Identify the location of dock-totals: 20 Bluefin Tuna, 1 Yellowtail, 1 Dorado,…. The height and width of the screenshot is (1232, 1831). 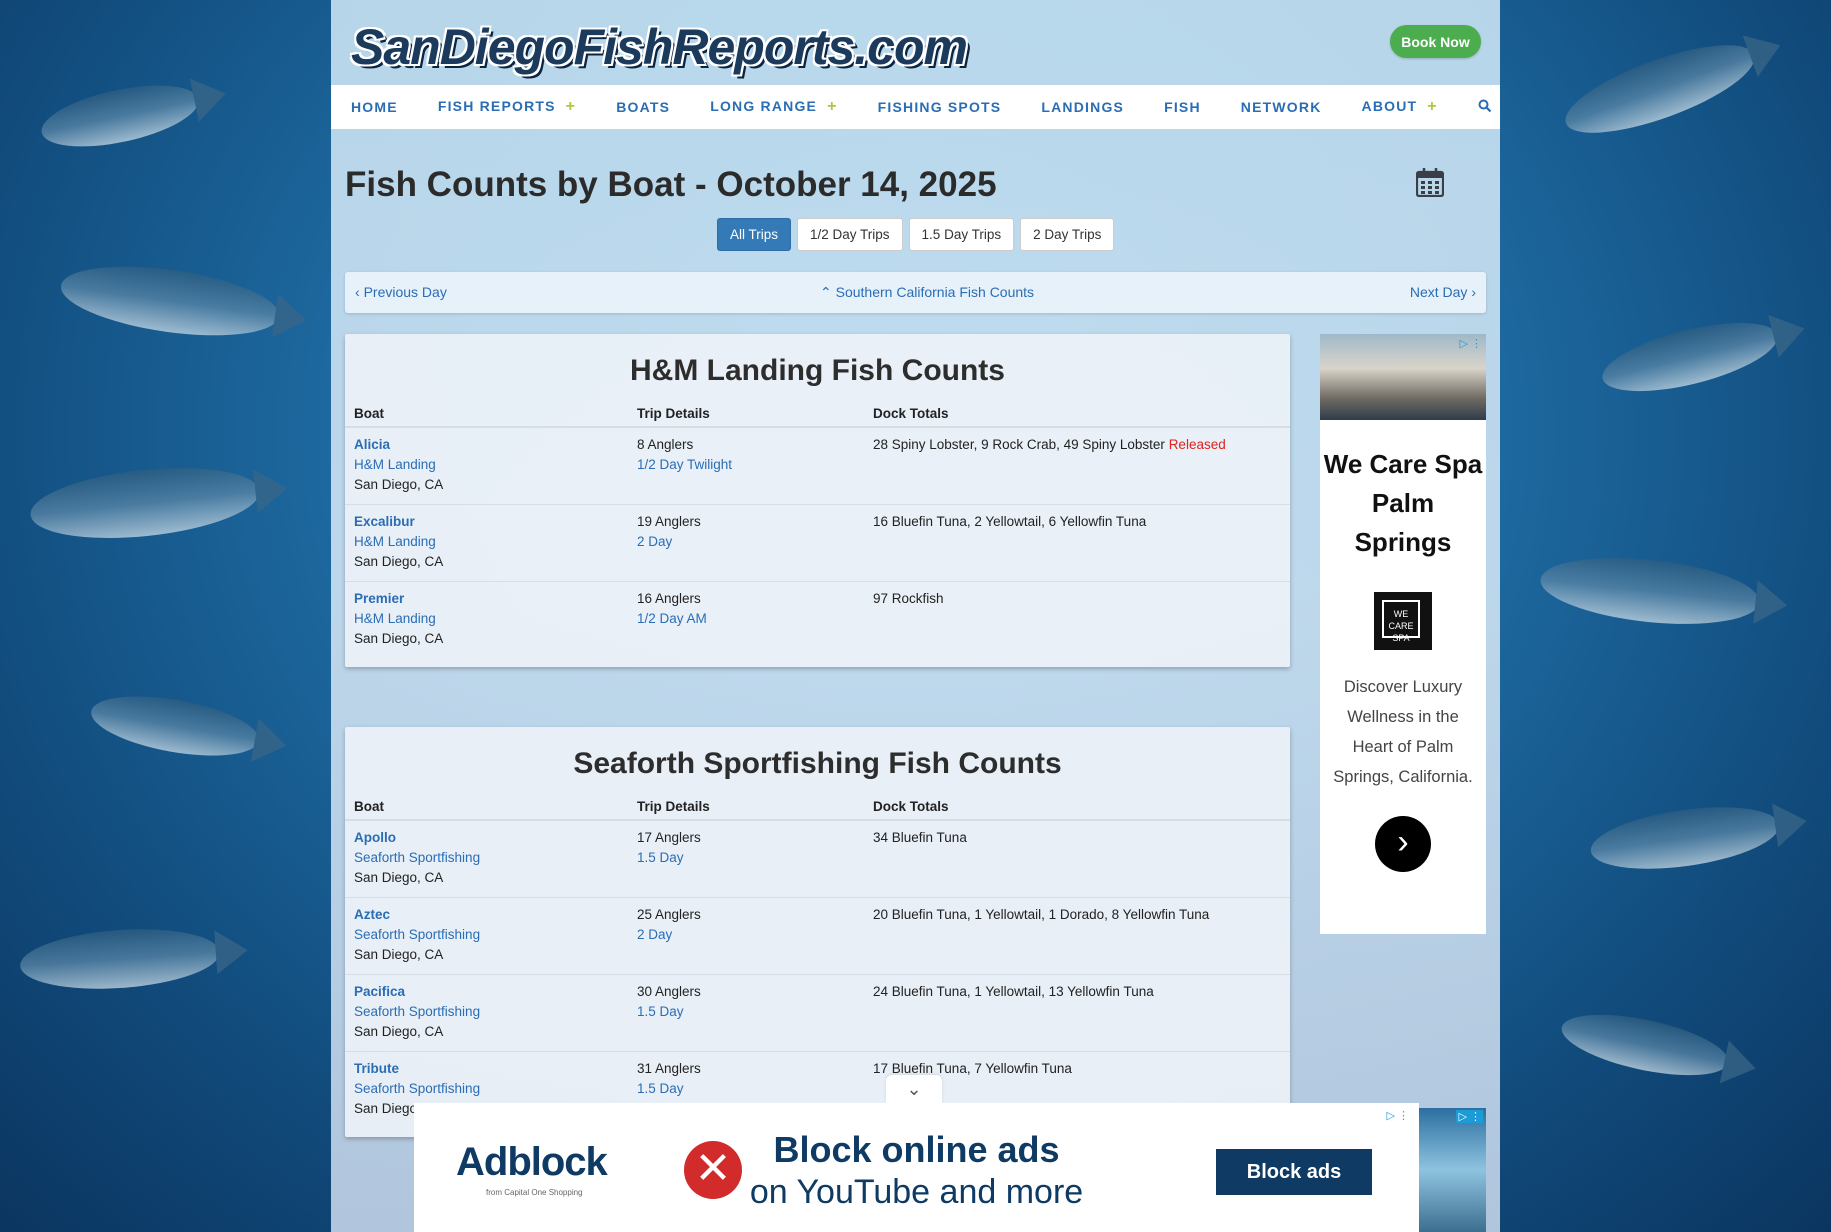
(1041, 914).